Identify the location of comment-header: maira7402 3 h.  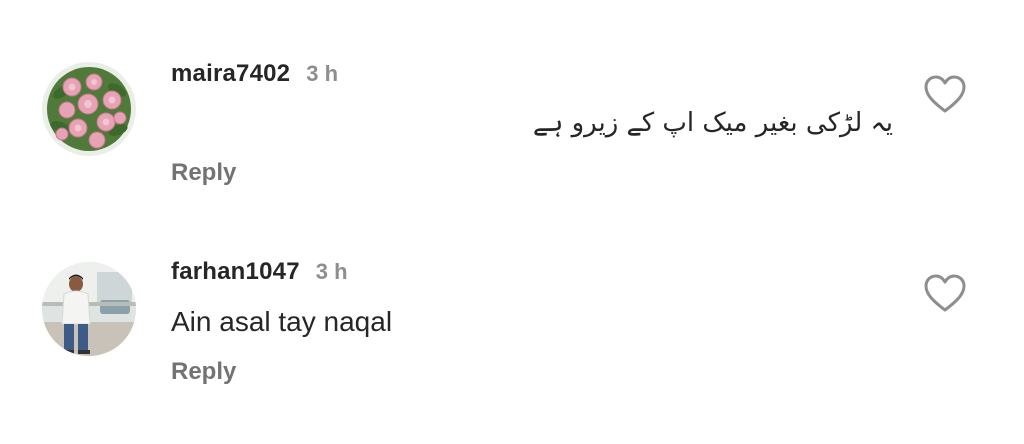
(254, 74).